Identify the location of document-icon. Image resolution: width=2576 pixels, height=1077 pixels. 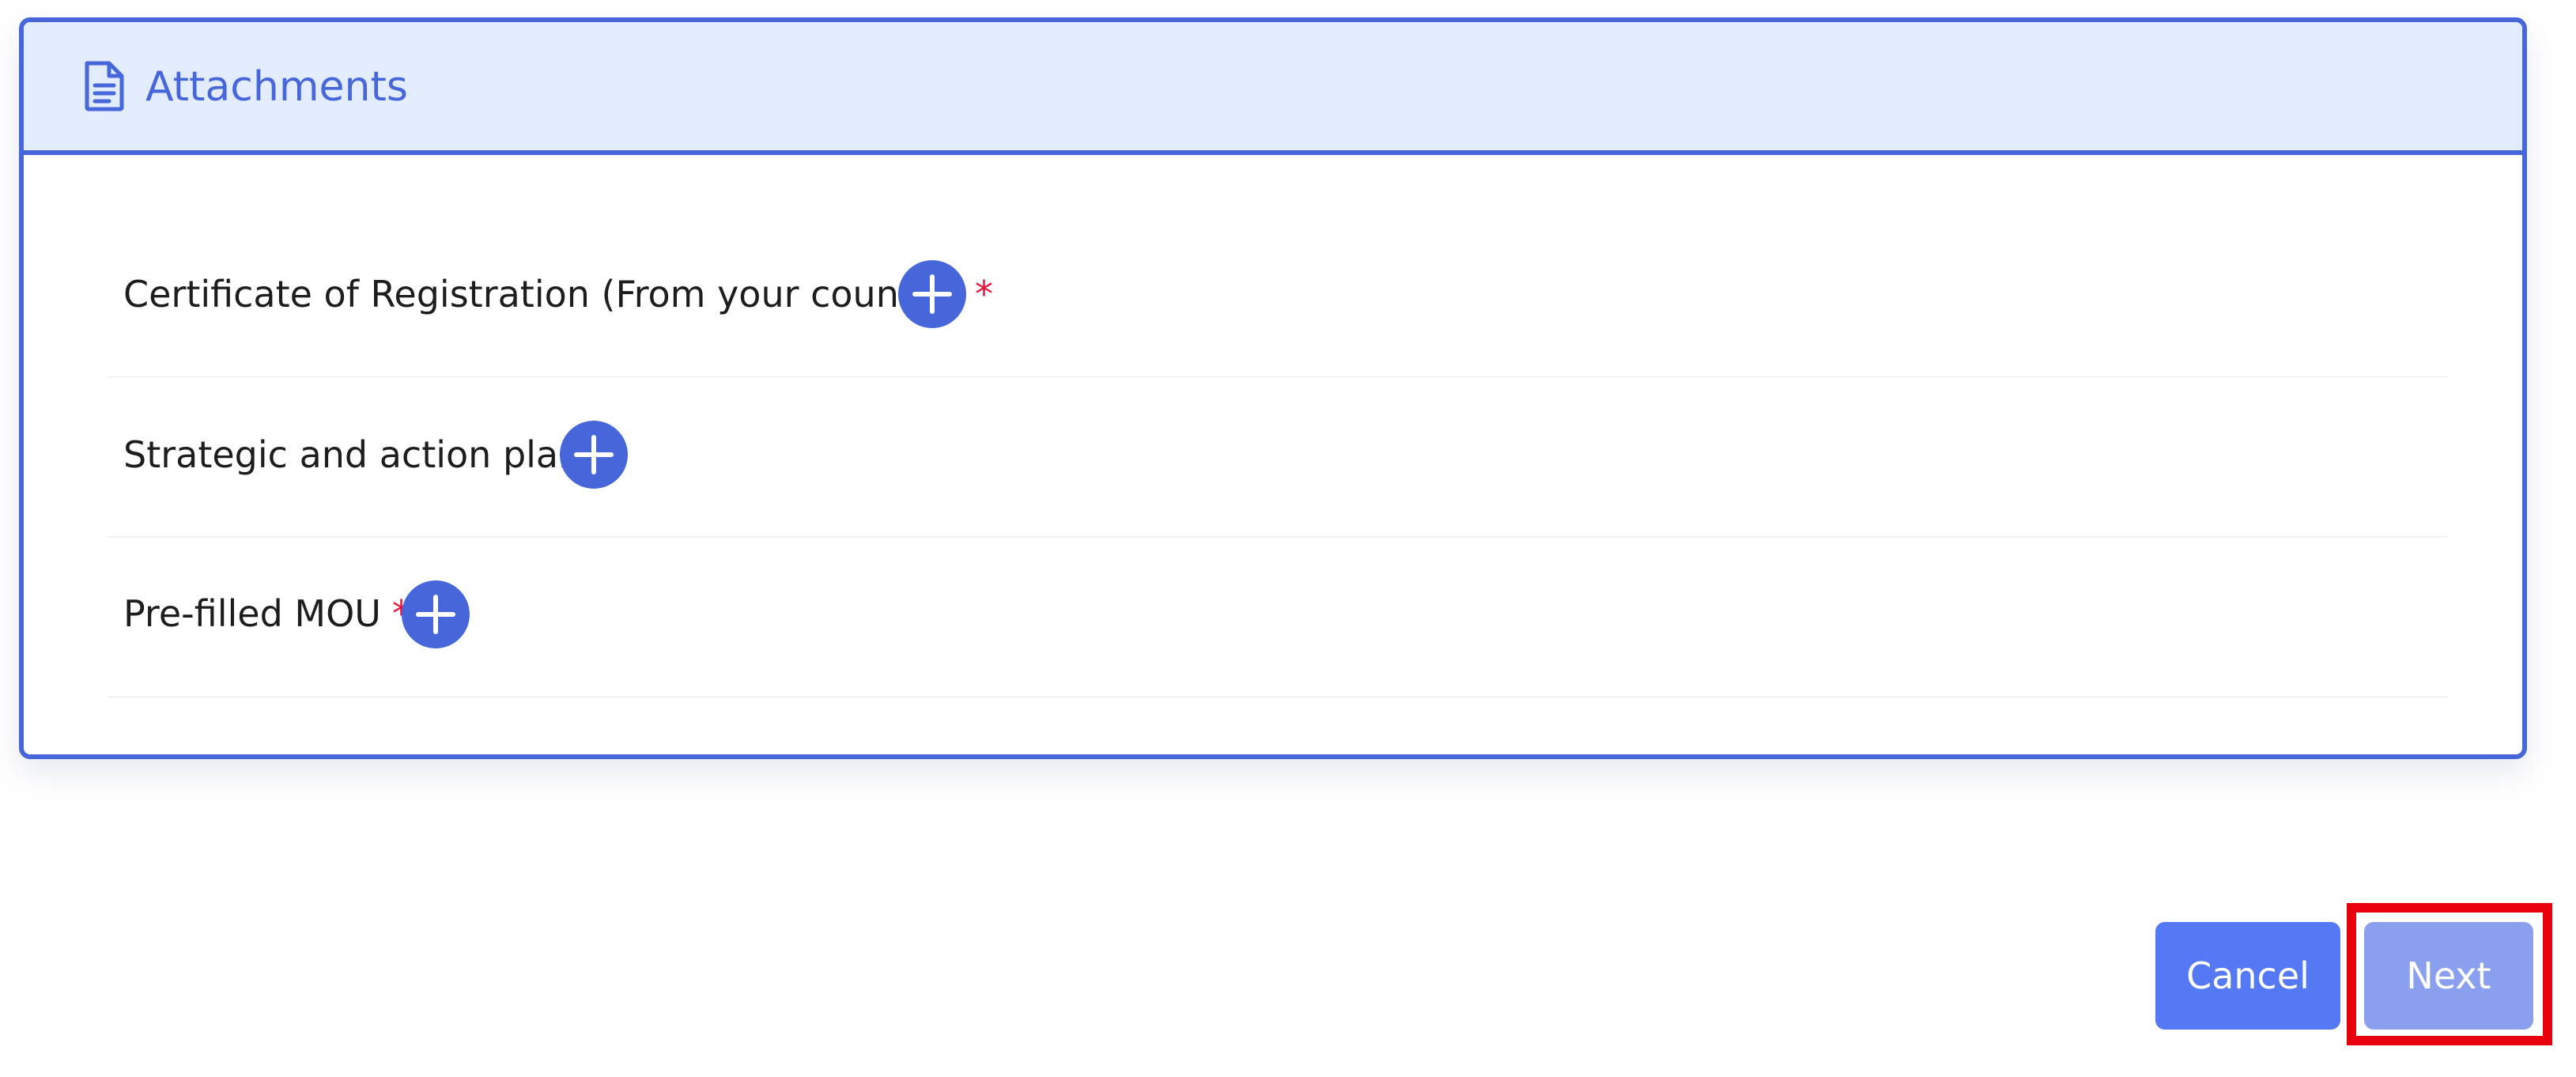
(104, 86).